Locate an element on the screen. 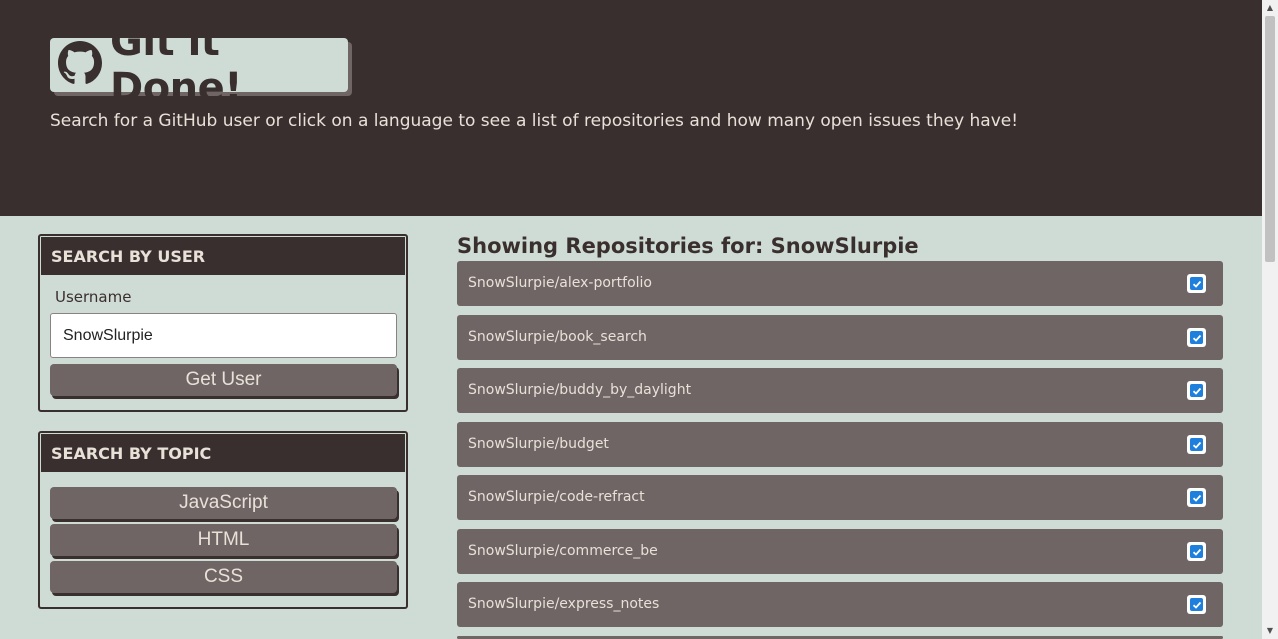  repo-name: SnowSlurpie/buddy_by_daylight is located at coordinates (580, 390).